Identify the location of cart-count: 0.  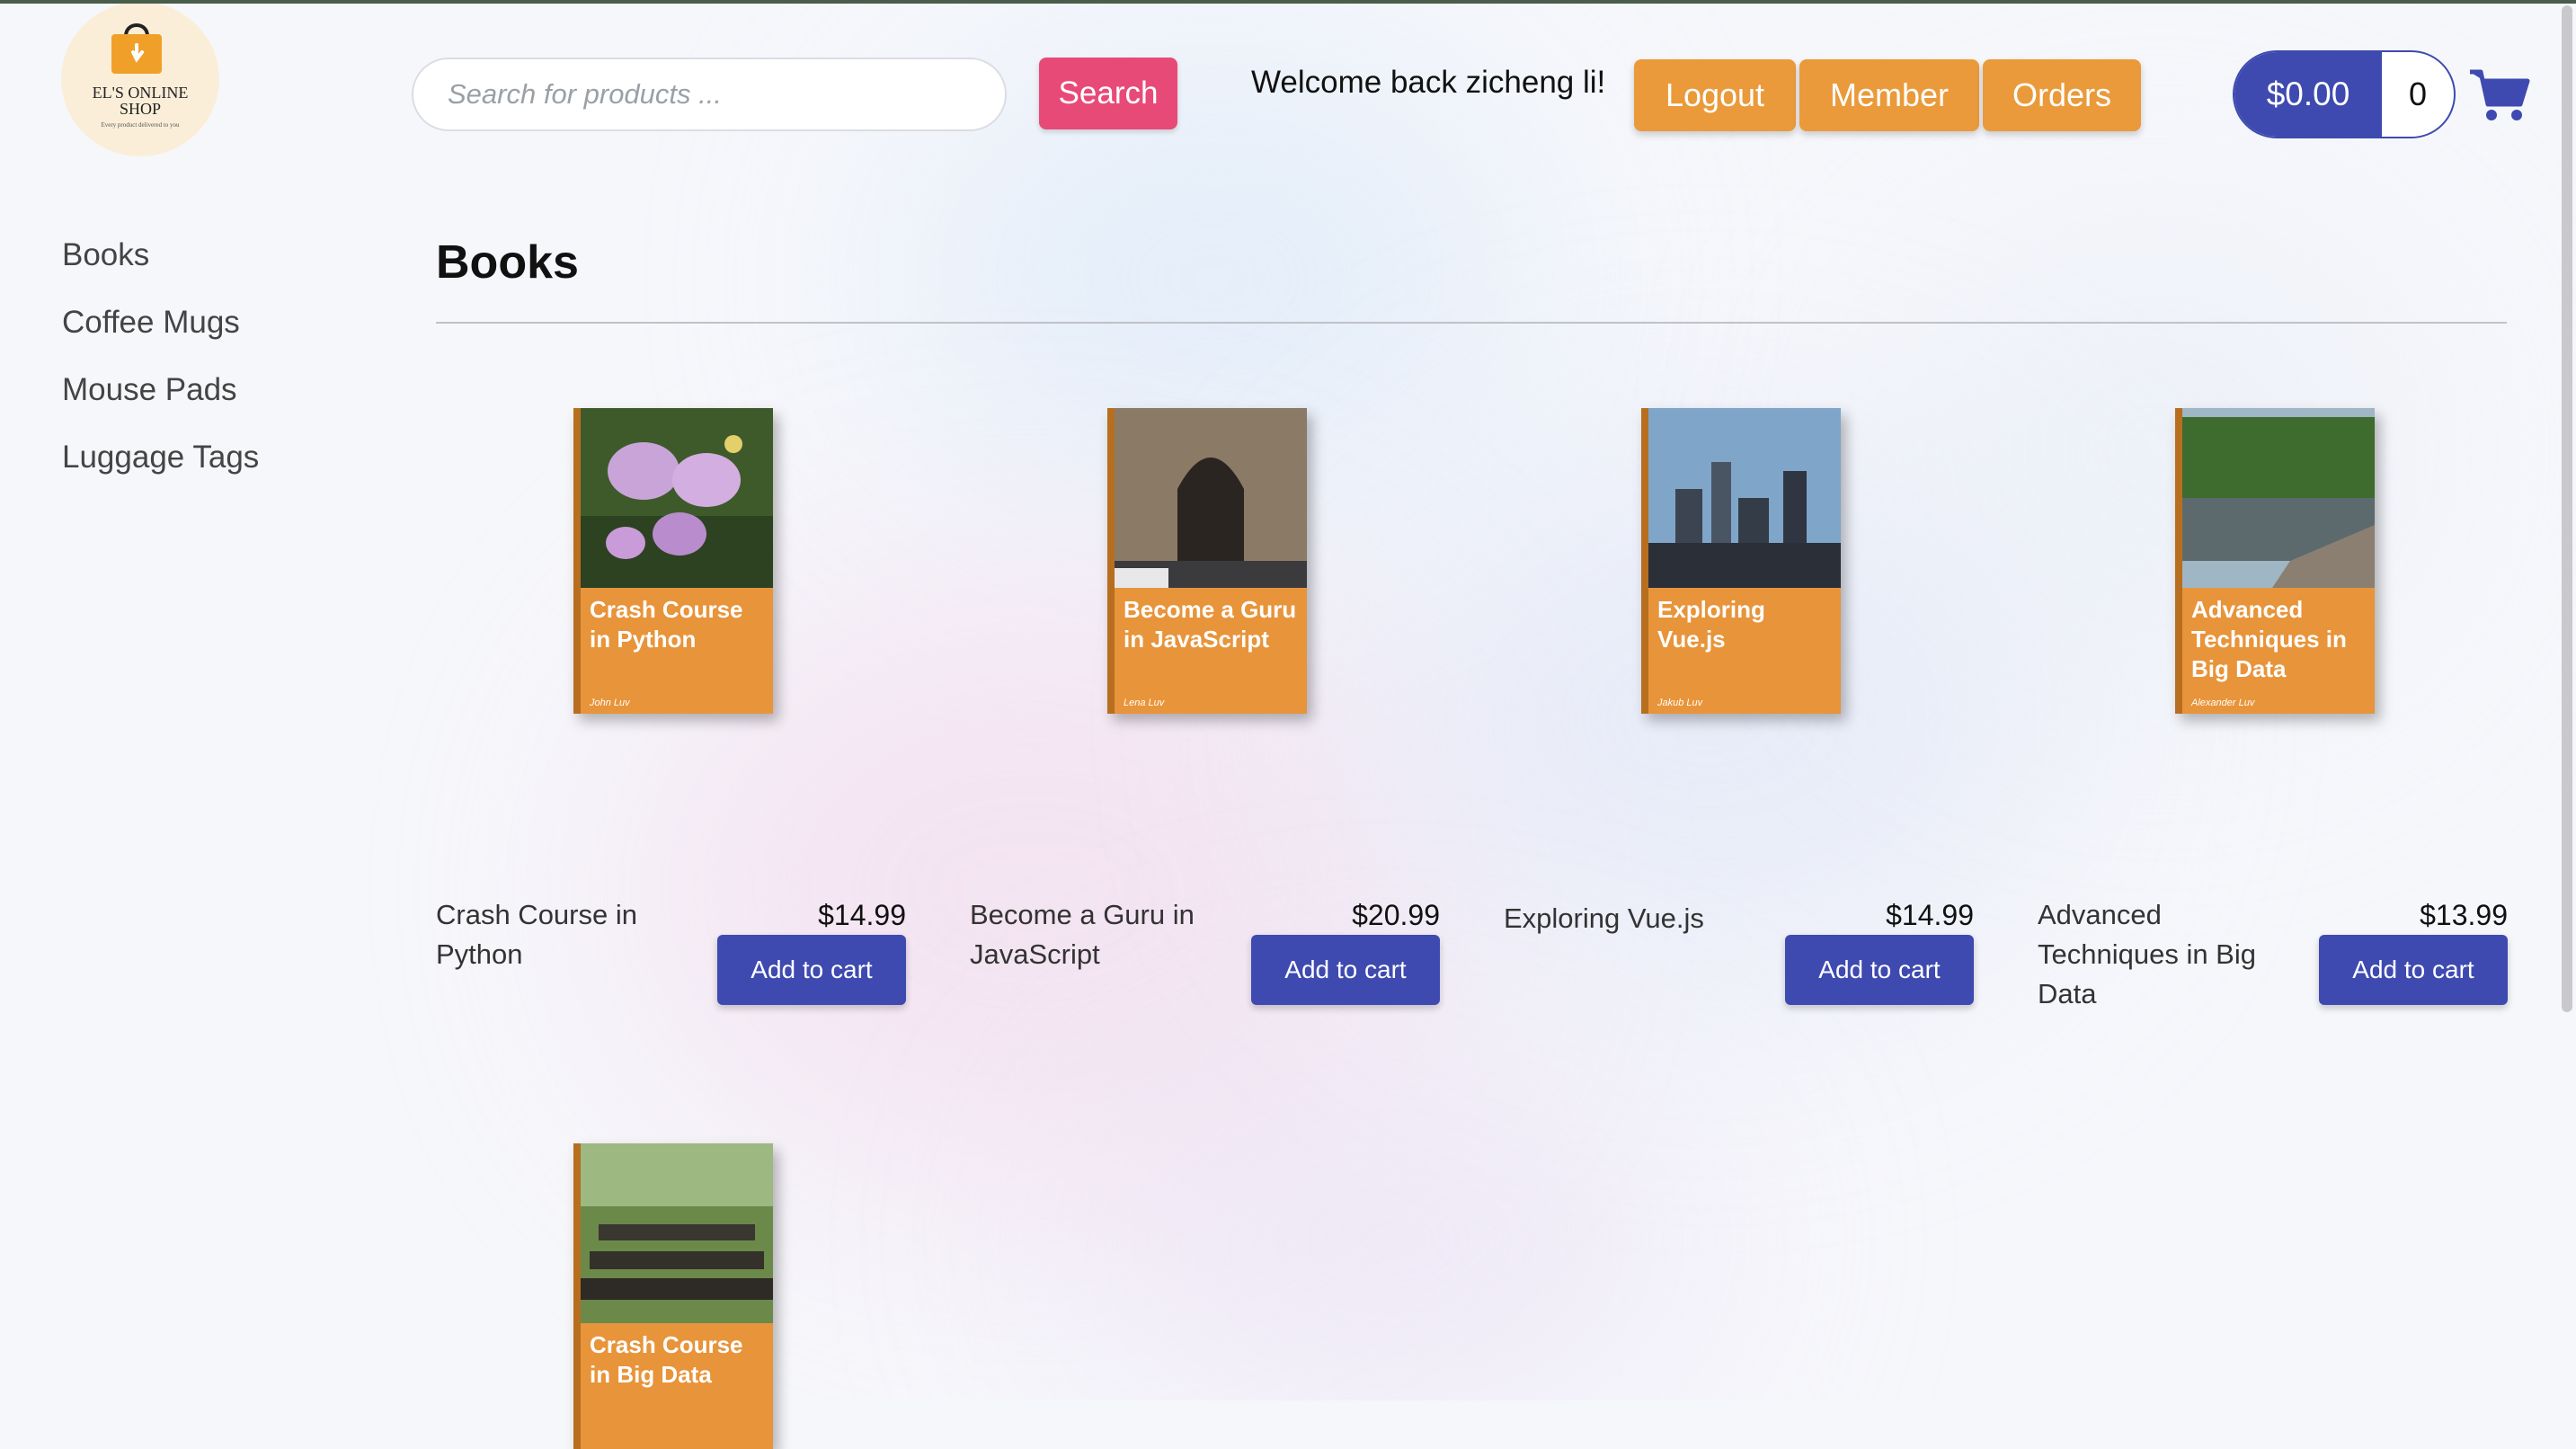
(2418, 94).